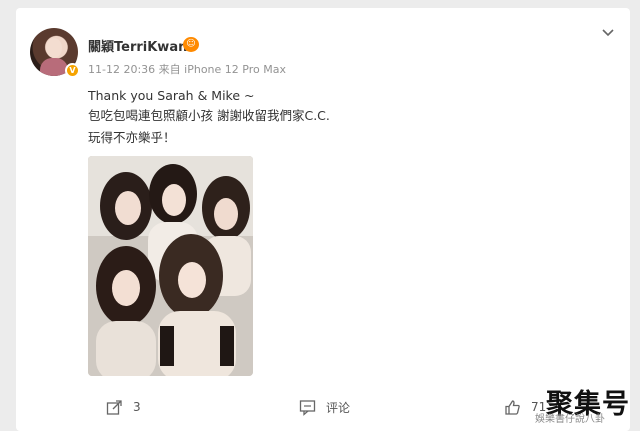 The image size is (640, 431). I want to click on share-icon, so click(114, 407).